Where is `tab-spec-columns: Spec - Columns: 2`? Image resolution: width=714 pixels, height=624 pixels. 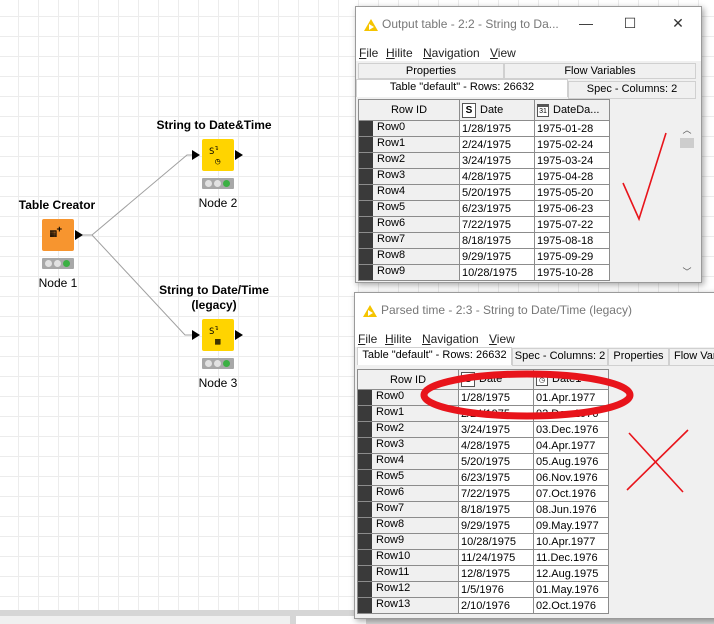
tab-spec-columns: Spec - Columns: 2 is located at coordinates (632, 90).